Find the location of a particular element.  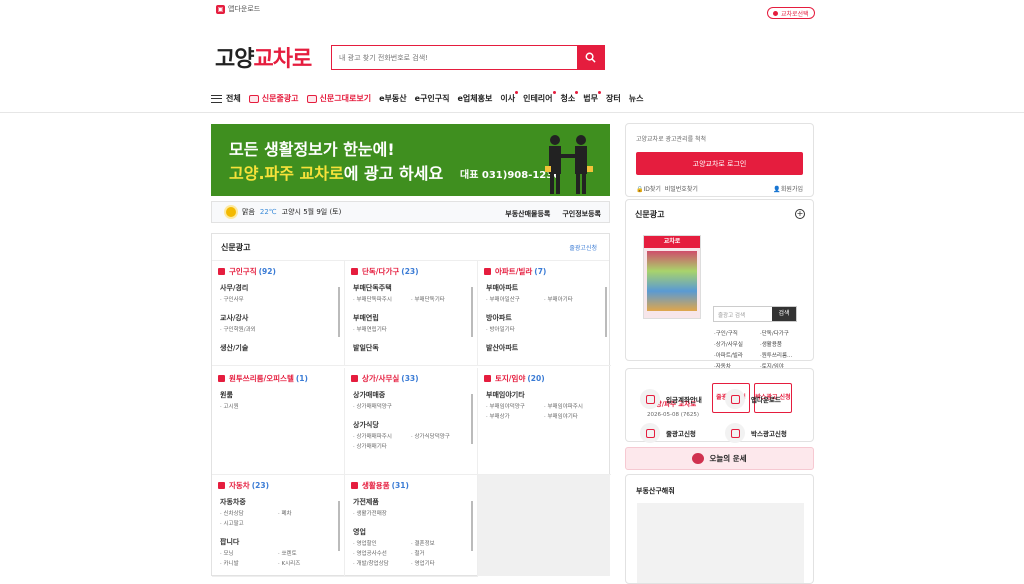

nav-item-interior: 인테리어 is located at coordinates (539, 97).